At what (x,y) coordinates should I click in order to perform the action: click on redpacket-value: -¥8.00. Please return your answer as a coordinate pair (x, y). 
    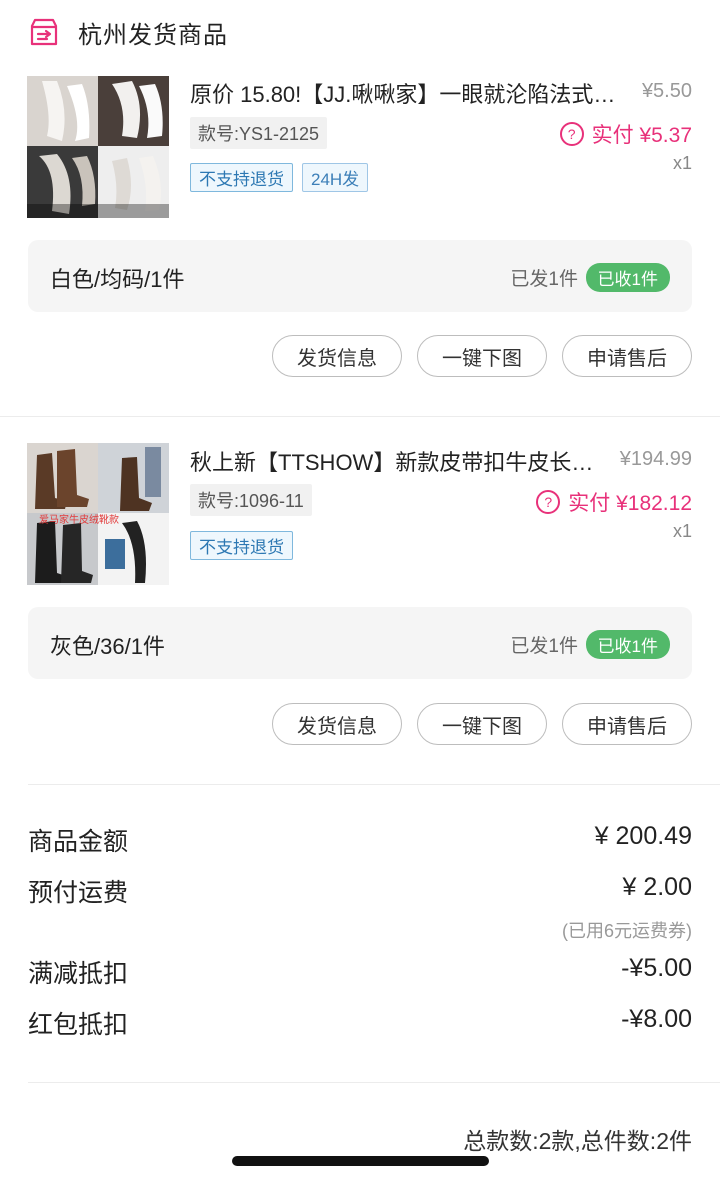
    Looking at the image, I should click on (656, 1019).